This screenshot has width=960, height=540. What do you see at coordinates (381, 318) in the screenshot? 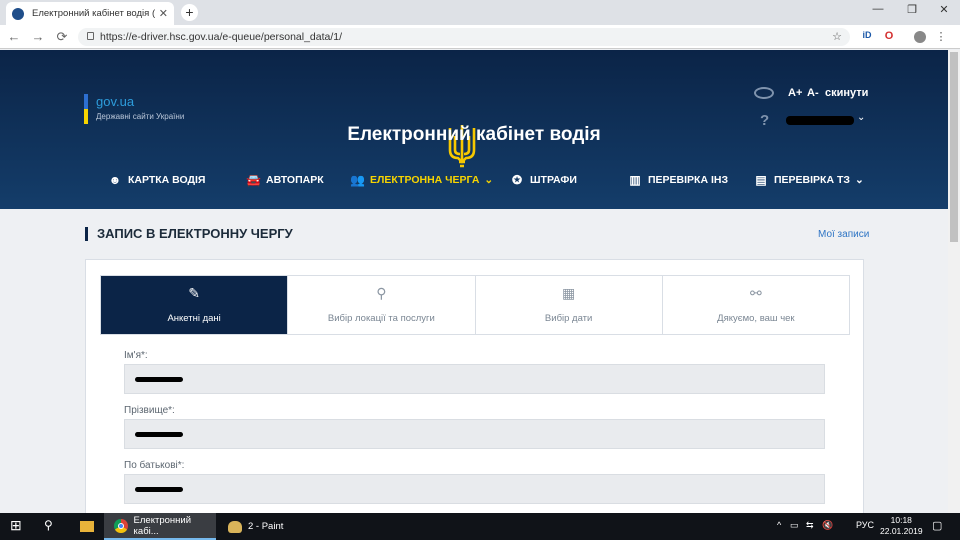
I see `step-label: Вибір локації та послуги` at bounding box center [381, 318].